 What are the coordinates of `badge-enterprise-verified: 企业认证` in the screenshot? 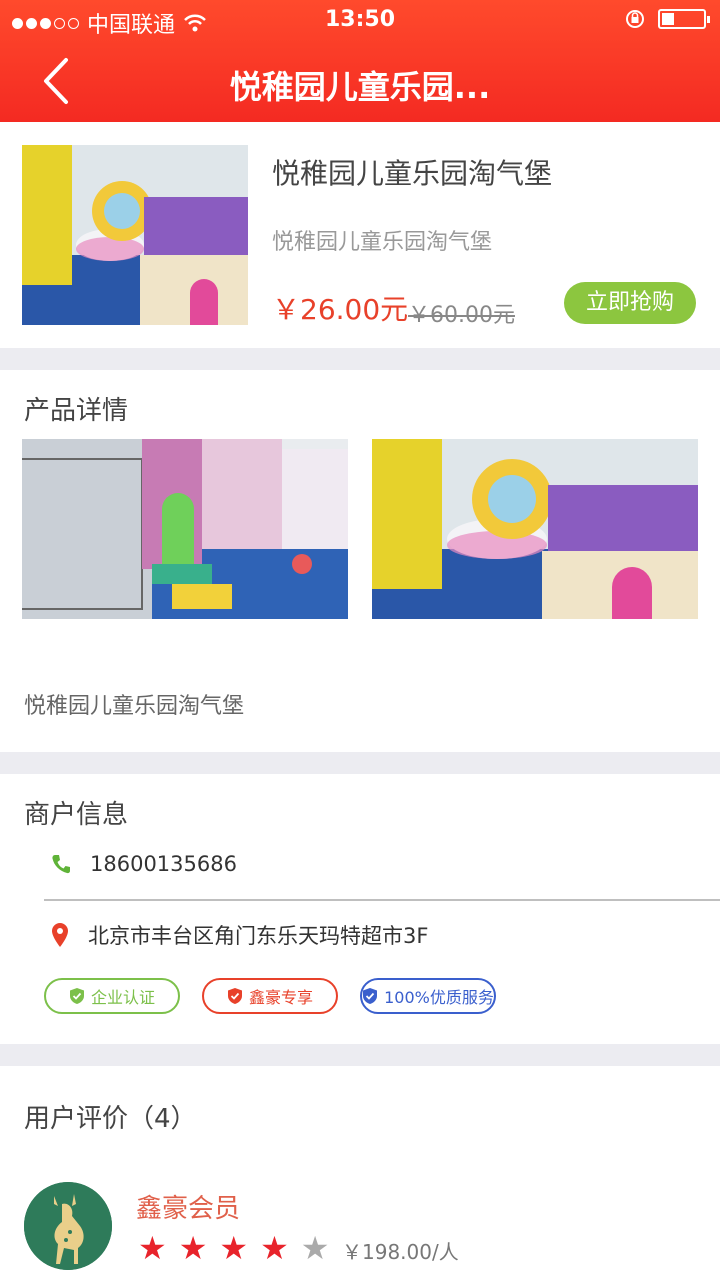 It's located at (112, 996).